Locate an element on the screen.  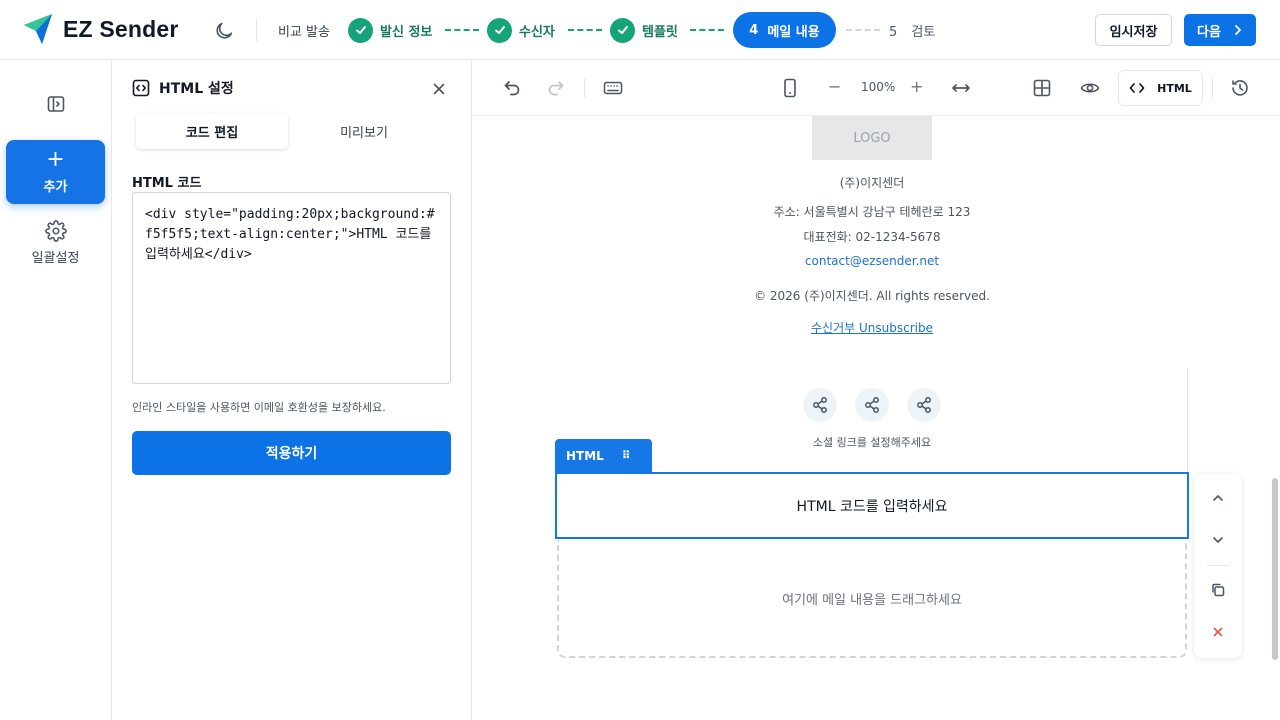
html-block-tag: HTML ⠿ is located at coordinates (603, 455).